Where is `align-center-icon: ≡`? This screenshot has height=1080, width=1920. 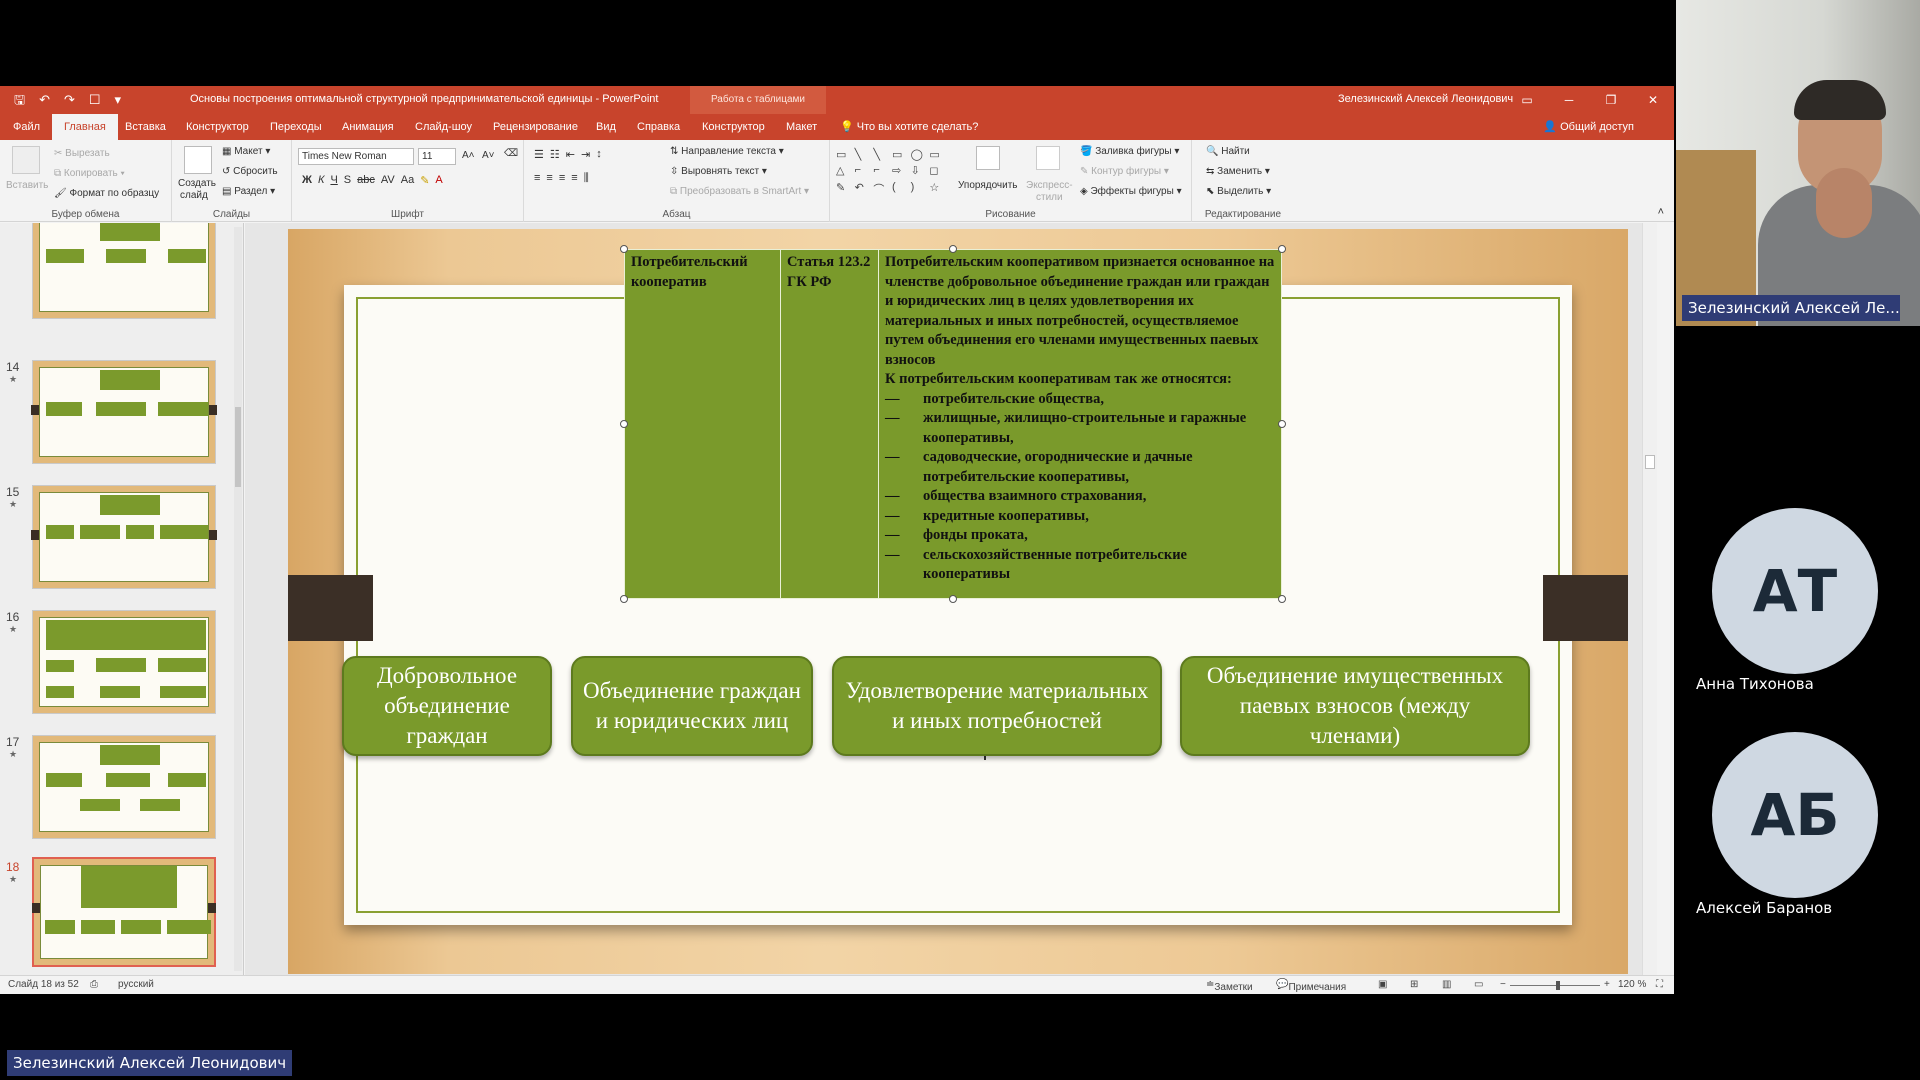 align-center-icon: ≡ is located at coordinates (549, 178).